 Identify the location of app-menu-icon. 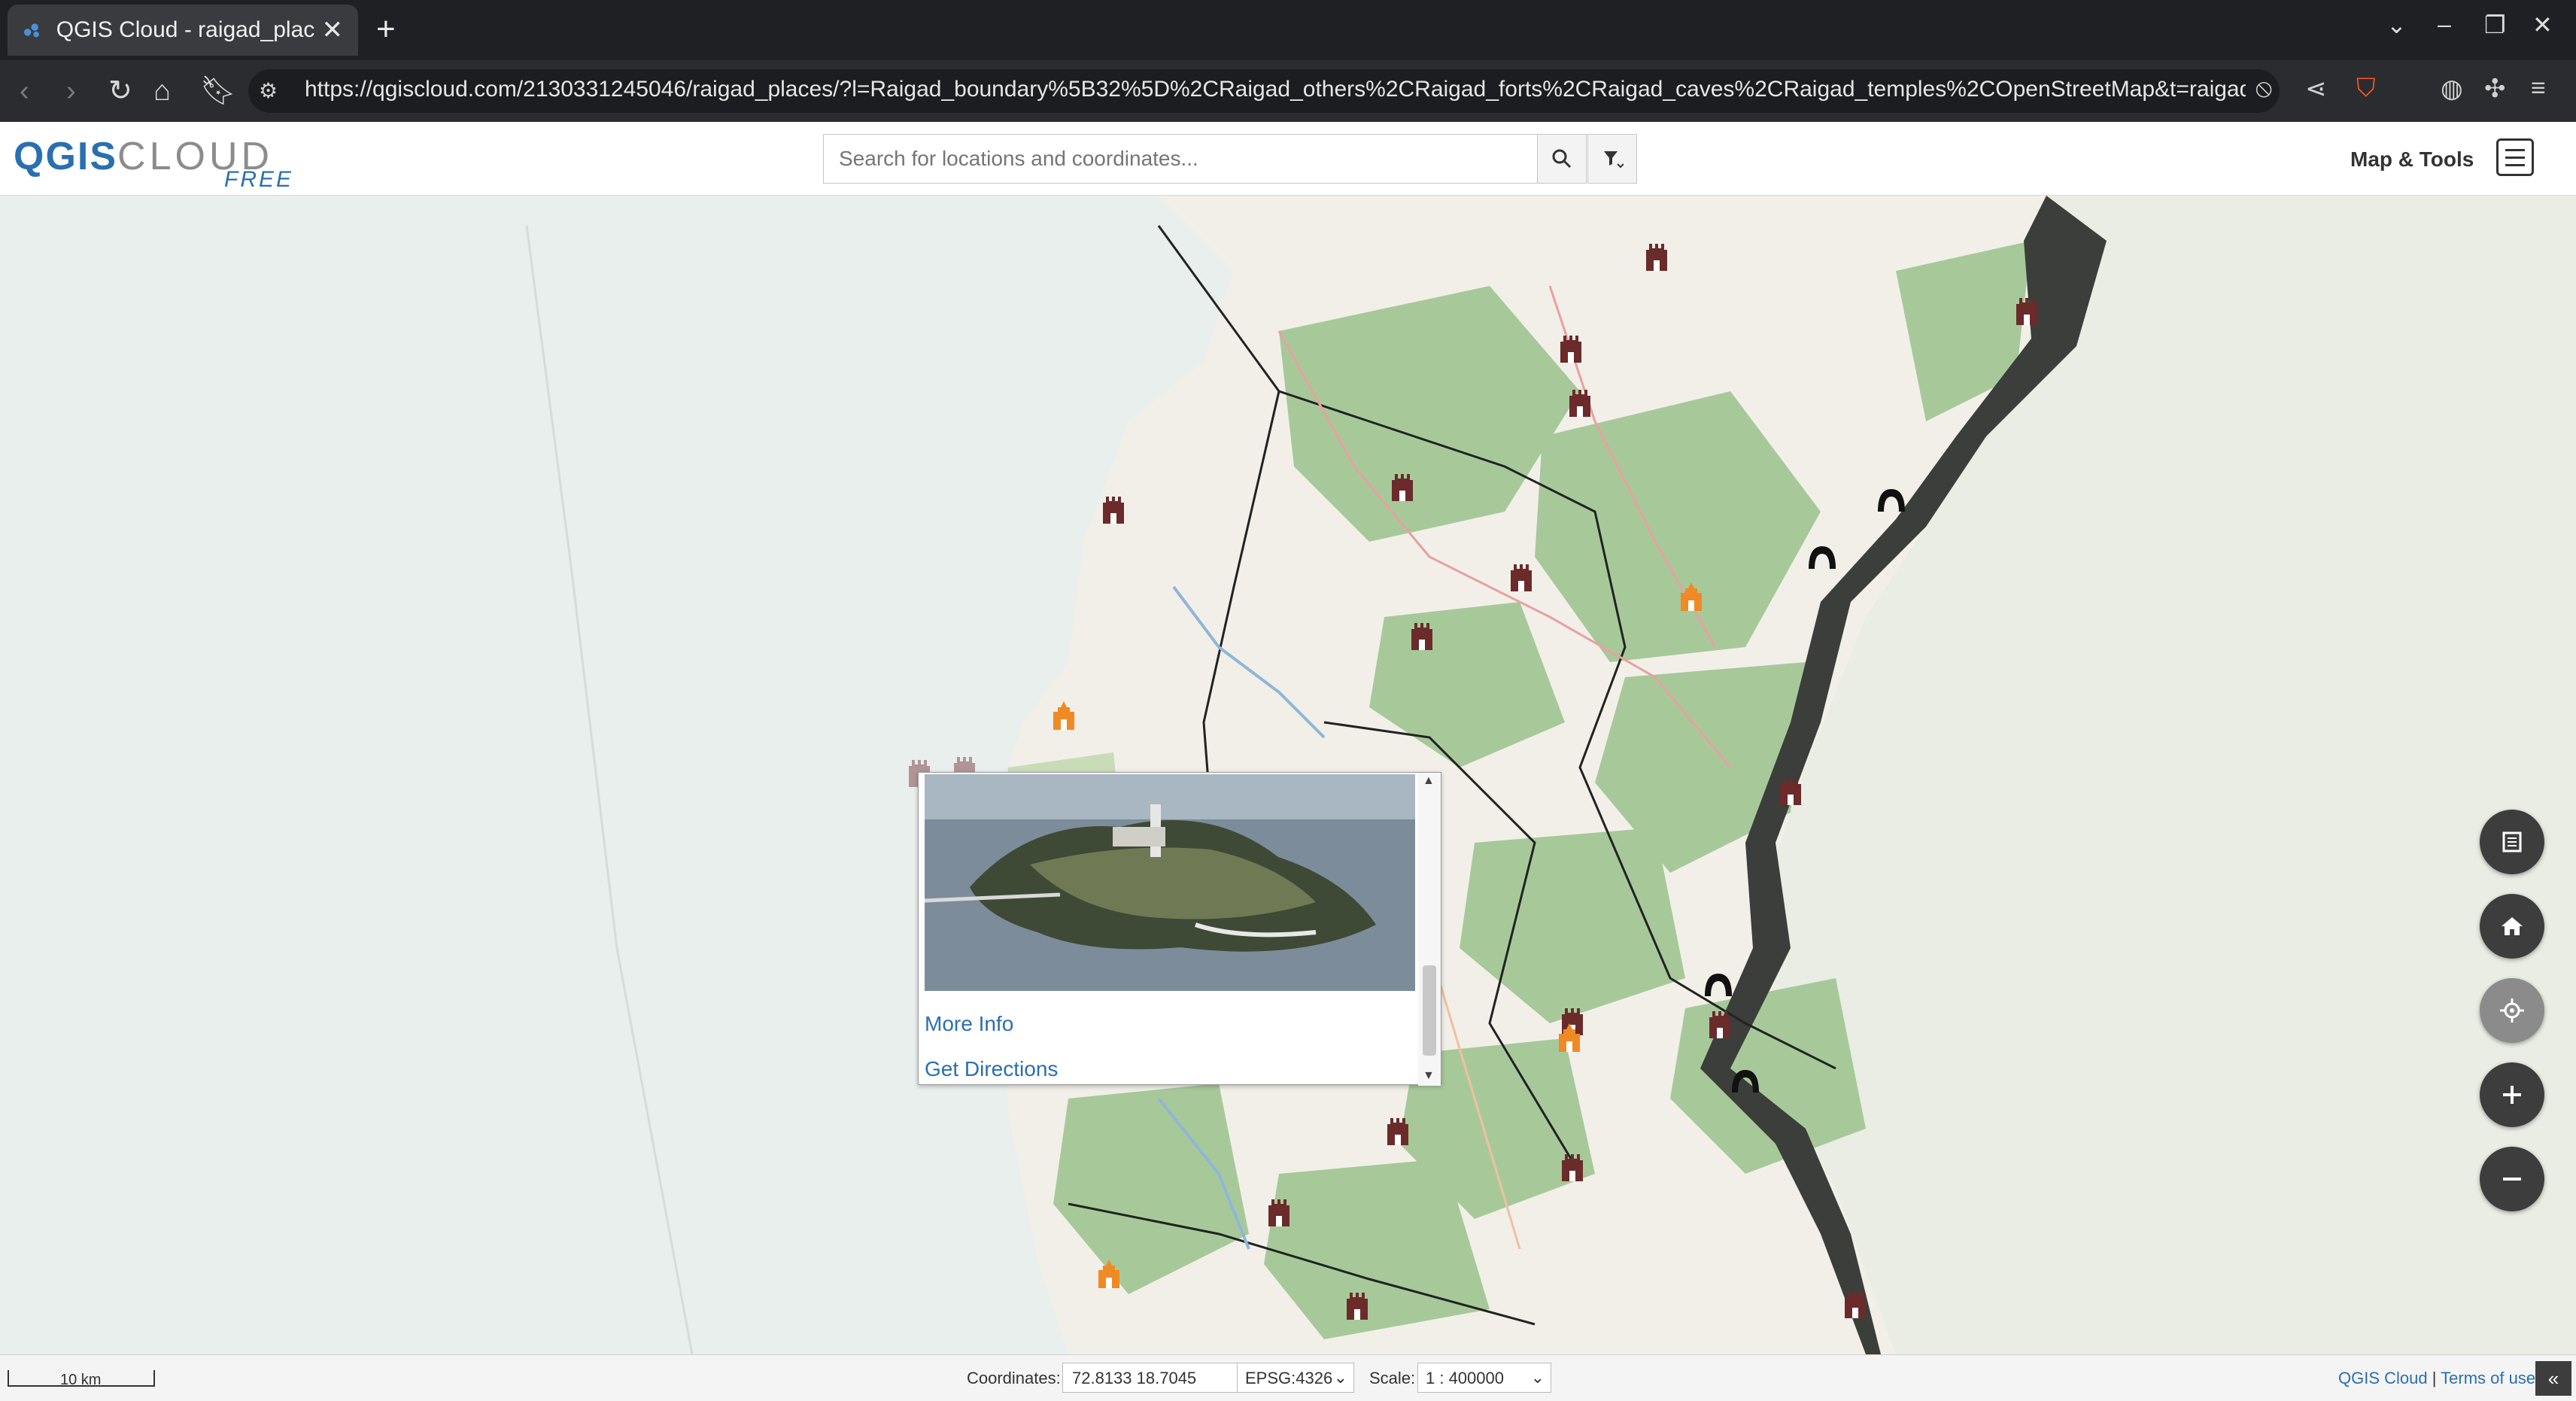
(2515, 157).